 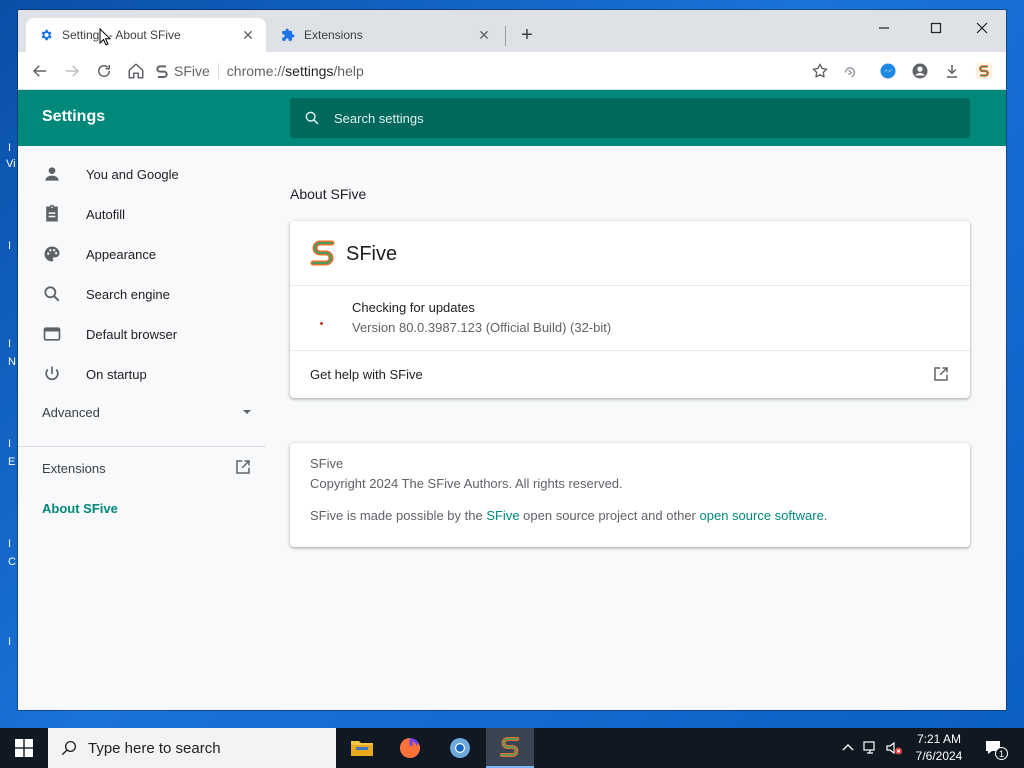 What do you see at coordinates (106, 214) in the screenshot?
I see `sidebar-item-label: Autofill` at bounding box center [106, 214].